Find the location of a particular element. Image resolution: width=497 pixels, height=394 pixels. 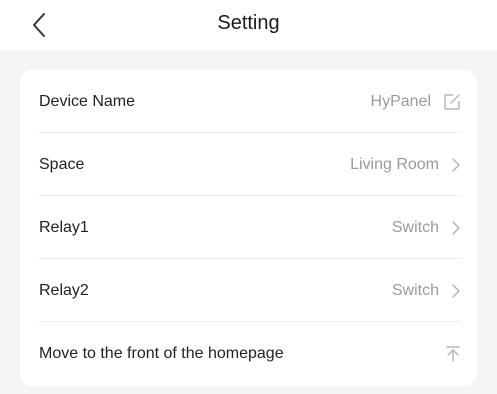

move-to-front-label: Move to the front of the homepage is located at coordinates (161, 353).